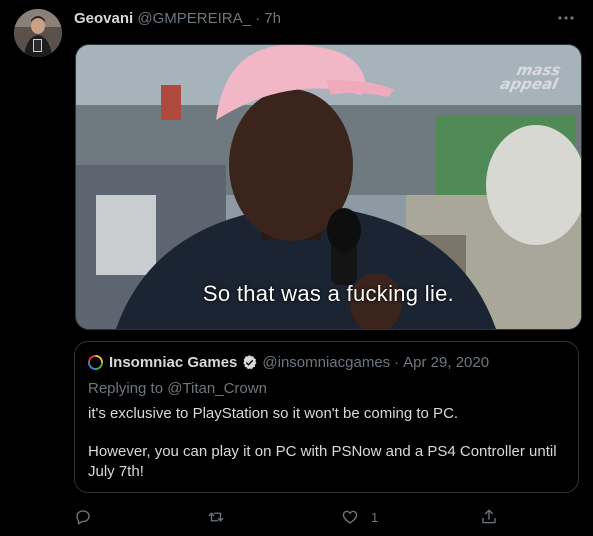  I want to click on like-button: 1, so click(359, 517).